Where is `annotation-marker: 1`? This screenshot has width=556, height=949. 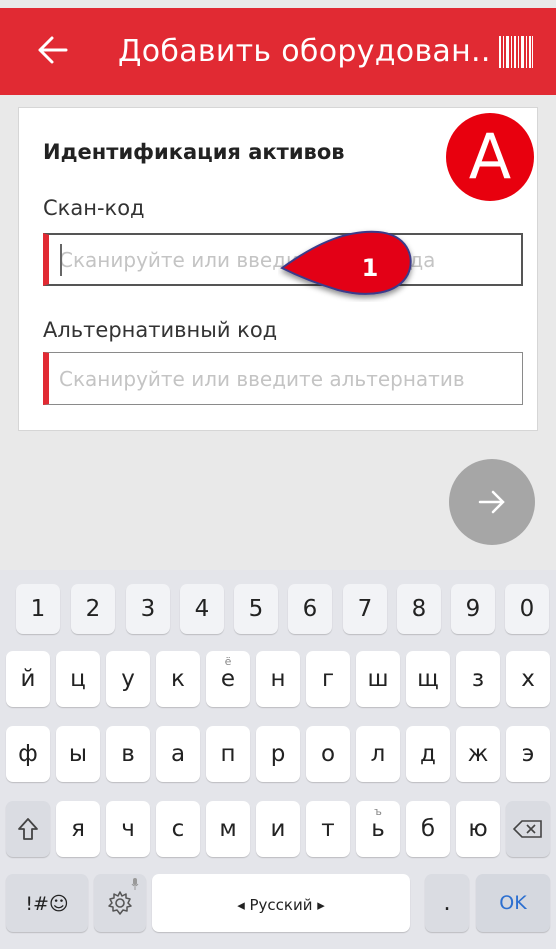 annotation-marker: 1 is located at coordinates (346, 262).